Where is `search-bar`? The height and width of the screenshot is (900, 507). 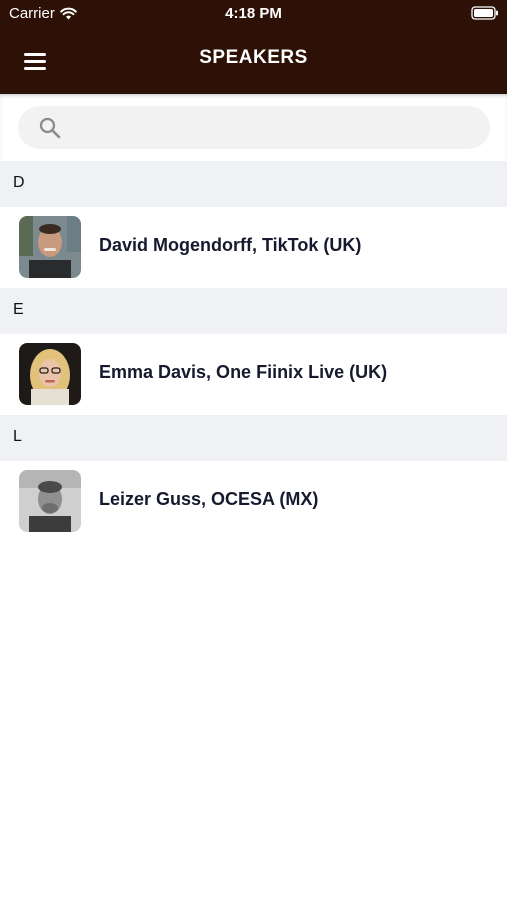
search-bar is located at coordinates (253, 127).